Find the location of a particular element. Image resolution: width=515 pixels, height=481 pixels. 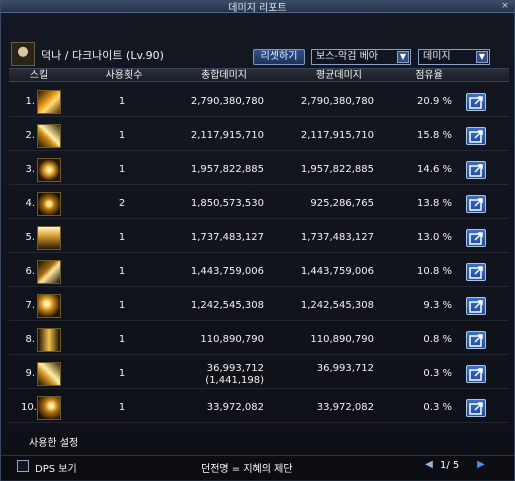

header-avg: 평균데미지 is located at coordinates (339, 75).